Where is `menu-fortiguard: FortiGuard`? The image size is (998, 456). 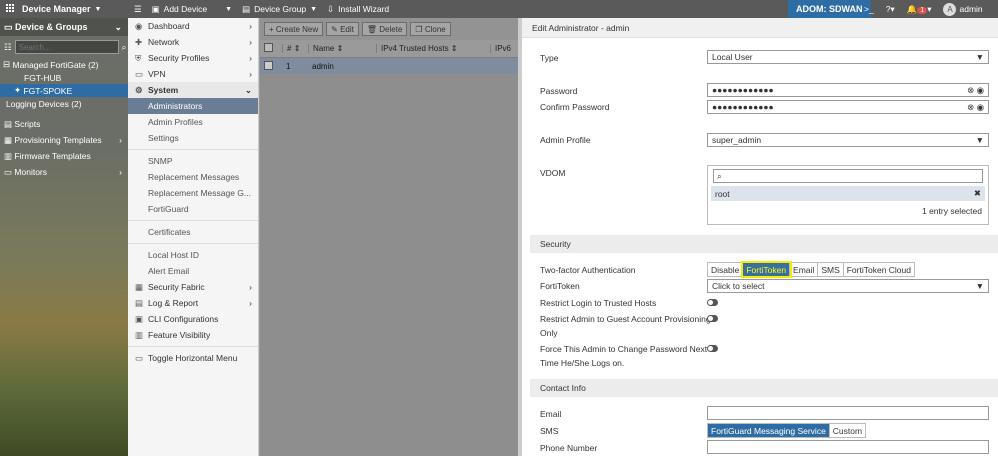 menu-fortiguard: FortiGuard is located at coordinates (193, 209).